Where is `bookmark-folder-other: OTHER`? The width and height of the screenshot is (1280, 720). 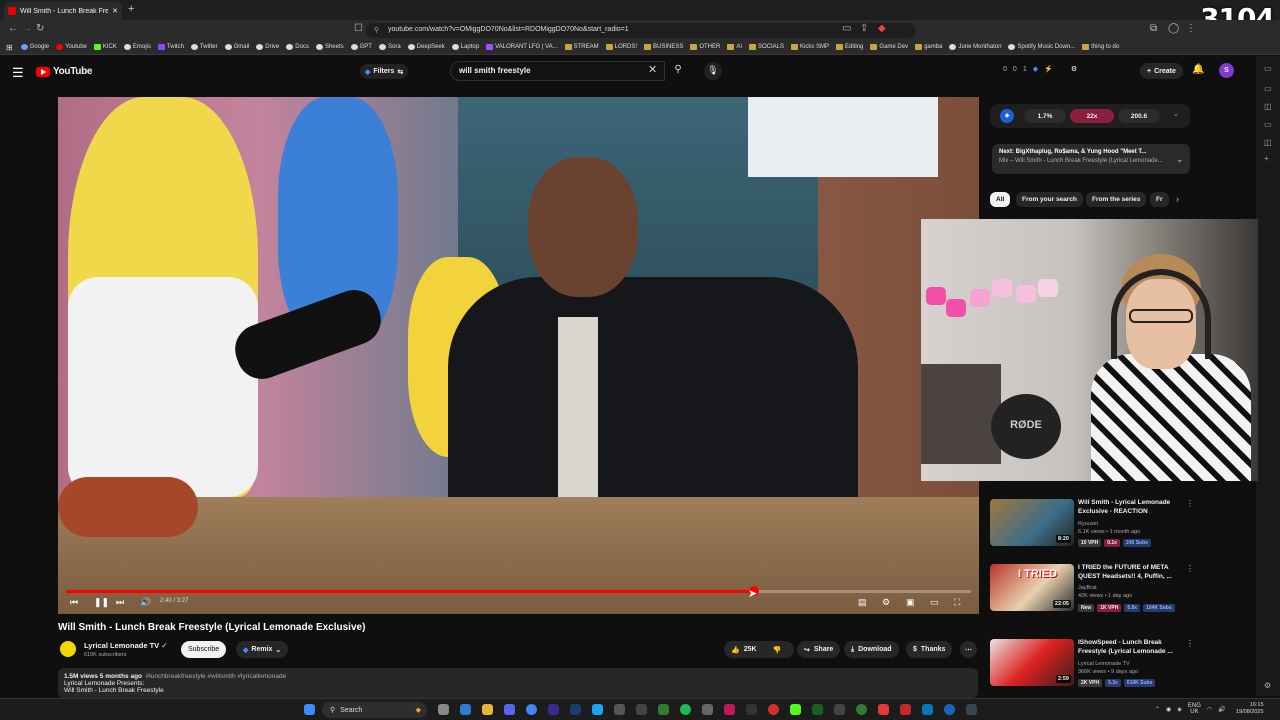
bookmark-folder-other: OTHER is located at coordinates (705, 47).